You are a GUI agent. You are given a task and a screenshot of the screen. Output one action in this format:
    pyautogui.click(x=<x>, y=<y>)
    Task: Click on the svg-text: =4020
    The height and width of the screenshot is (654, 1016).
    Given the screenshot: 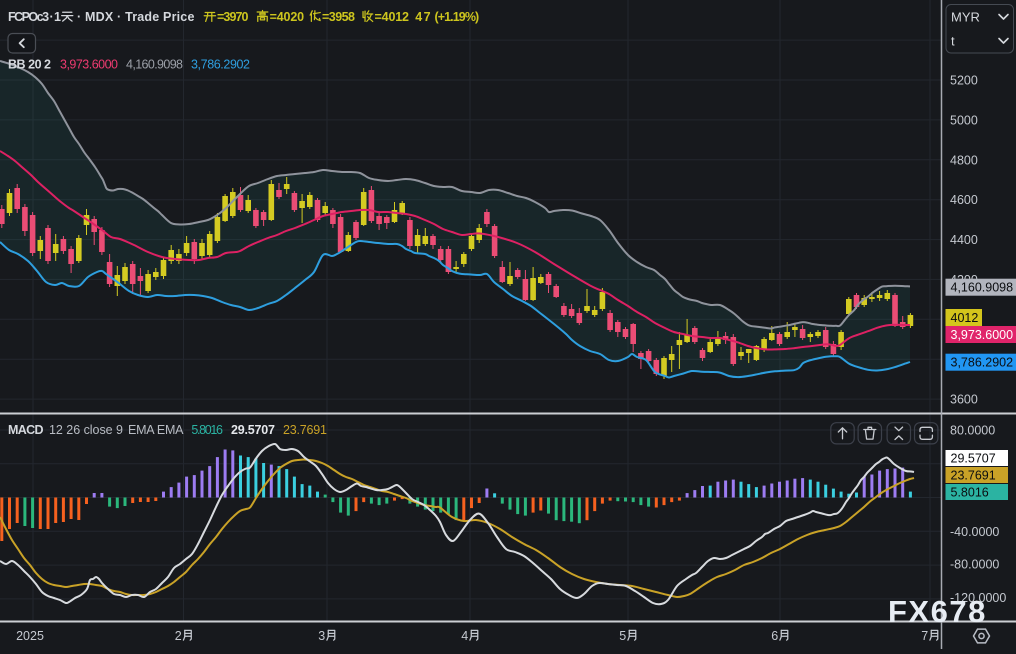 What is the action you would take?
    pyautogui.click(x=287, y=17)
    